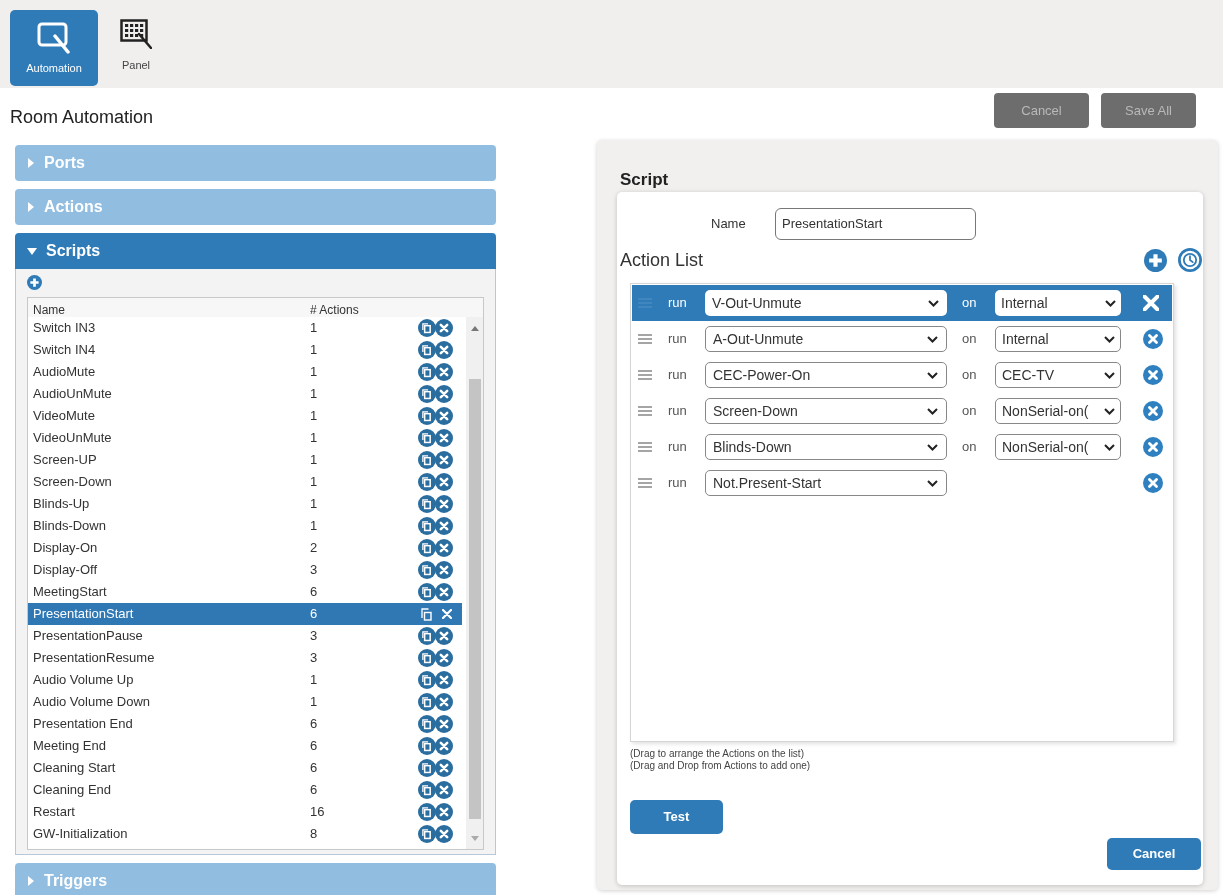 This screenshot has height=895, width=1223. Describe the element at coordinates (245, 460) in the screenshot. I see `table-row: Screen-UP 1` at that location.